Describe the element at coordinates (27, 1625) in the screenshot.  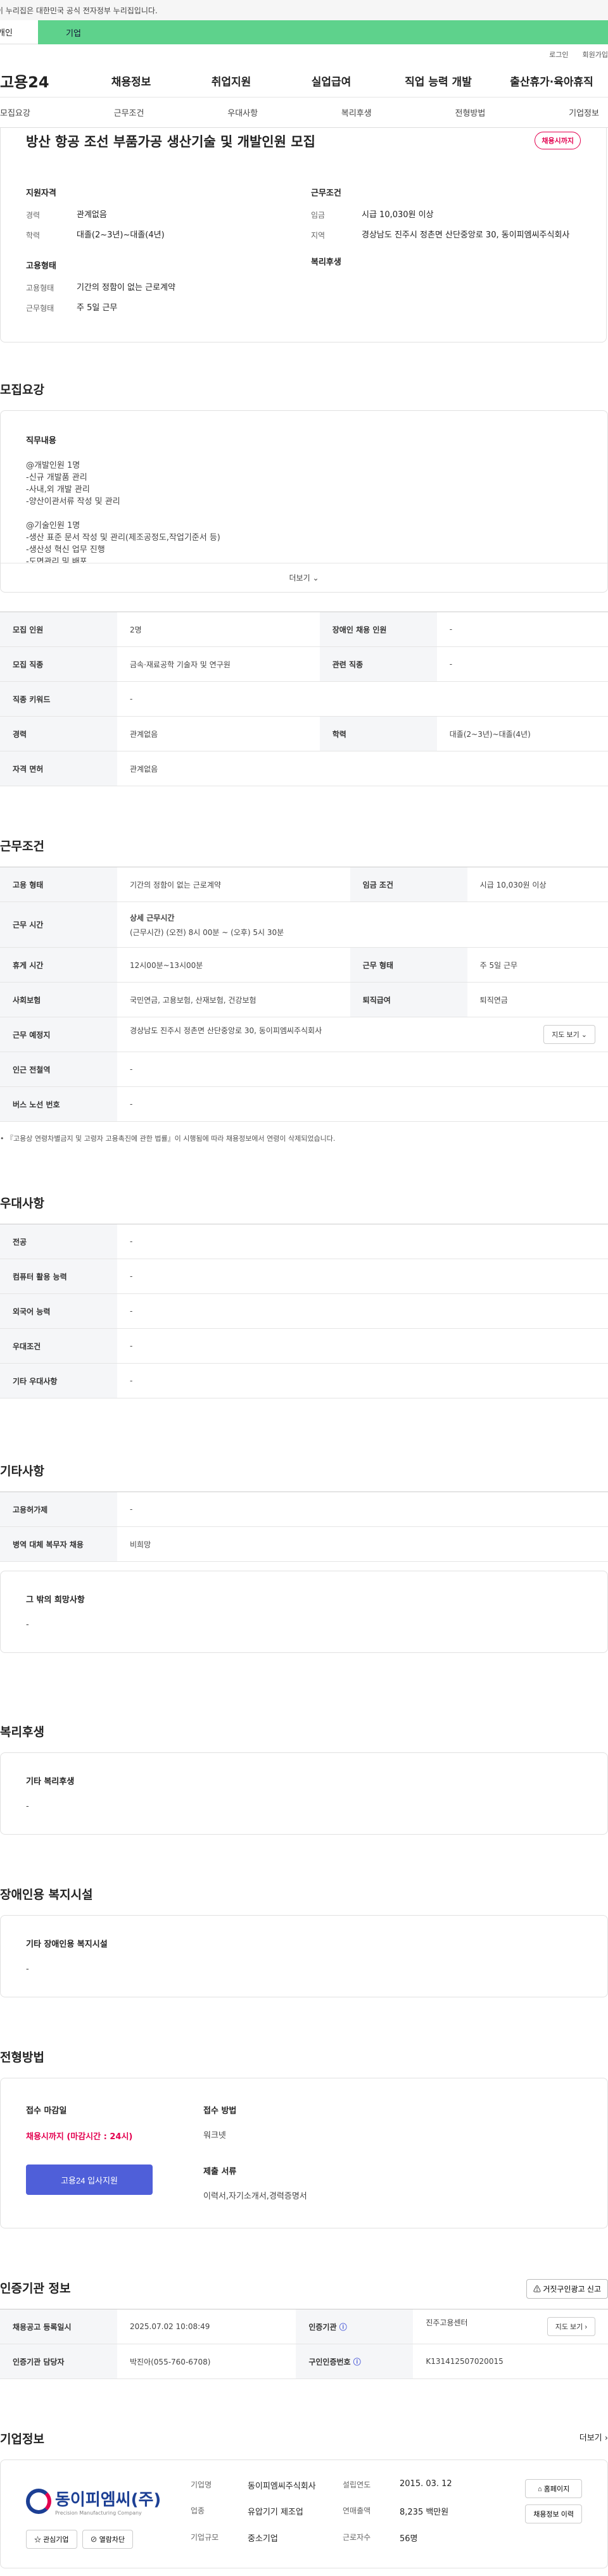
I see `etc-wishes-value: -` at that location.